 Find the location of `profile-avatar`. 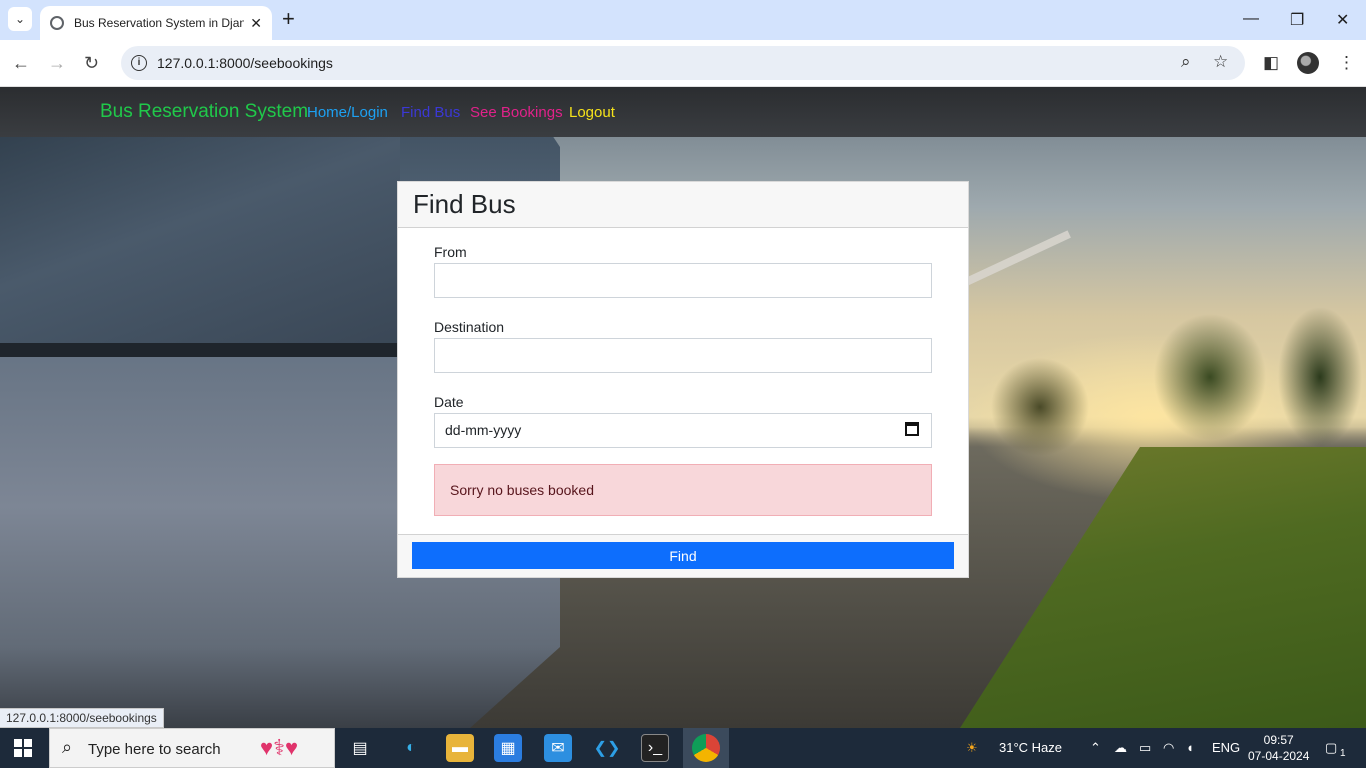

profile-avatar is located at coordinates (1308, 63).